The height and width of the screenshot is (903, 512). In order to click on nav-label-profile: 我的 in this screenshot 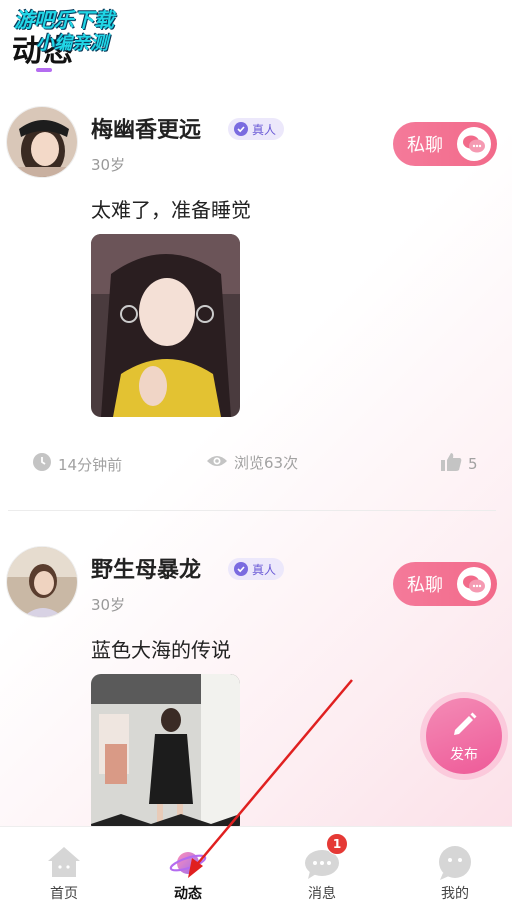, I will do `click(455, 894)`.